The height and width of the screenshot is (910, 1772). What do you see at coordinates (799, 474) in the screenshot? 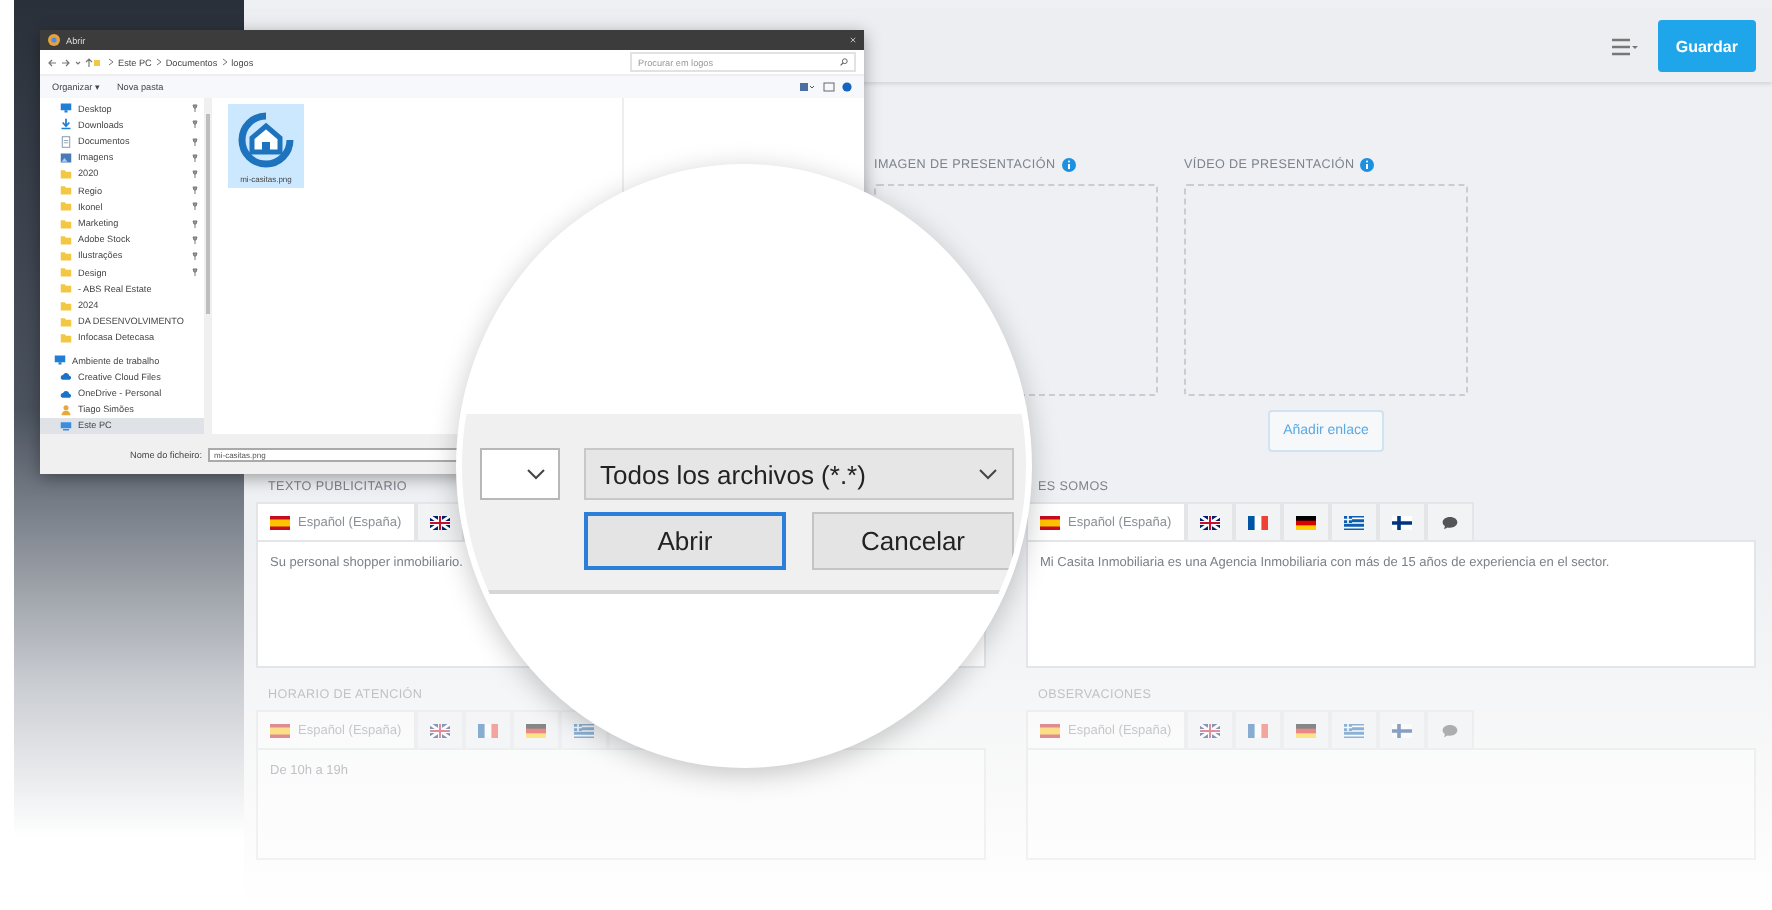
I see `file-type-dropdown: Todos los archivos (*.*)` at bounding box center [799, 474].